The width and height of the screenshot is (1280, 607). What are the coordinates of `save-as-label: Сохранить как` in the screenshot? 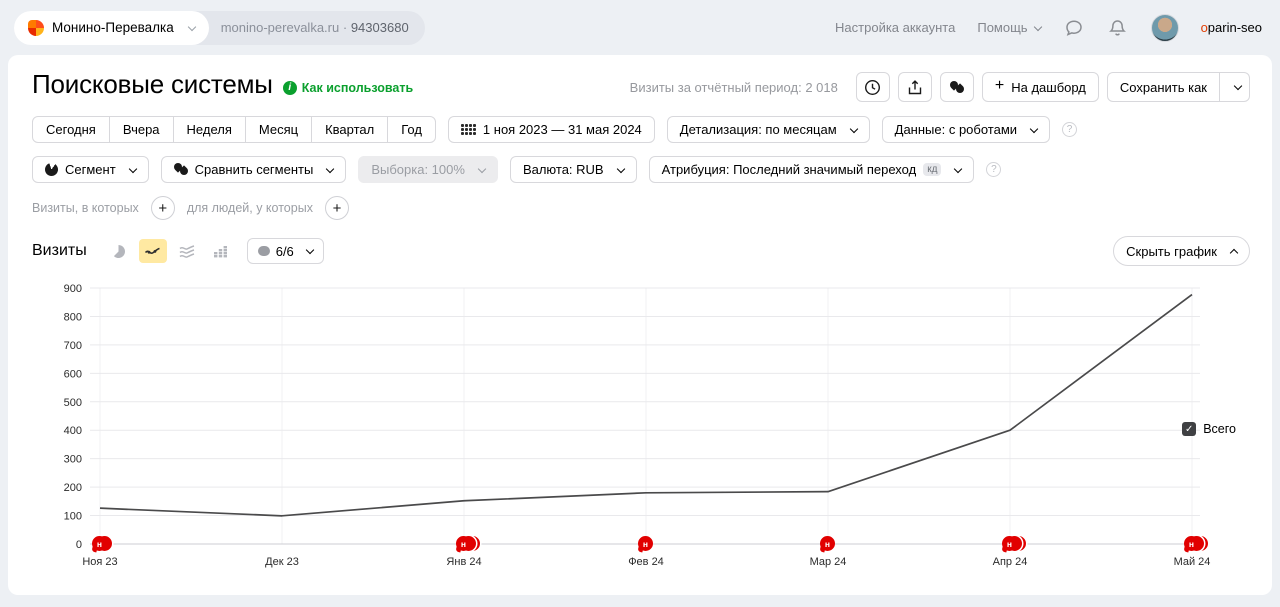 It's located at (1163, 87).